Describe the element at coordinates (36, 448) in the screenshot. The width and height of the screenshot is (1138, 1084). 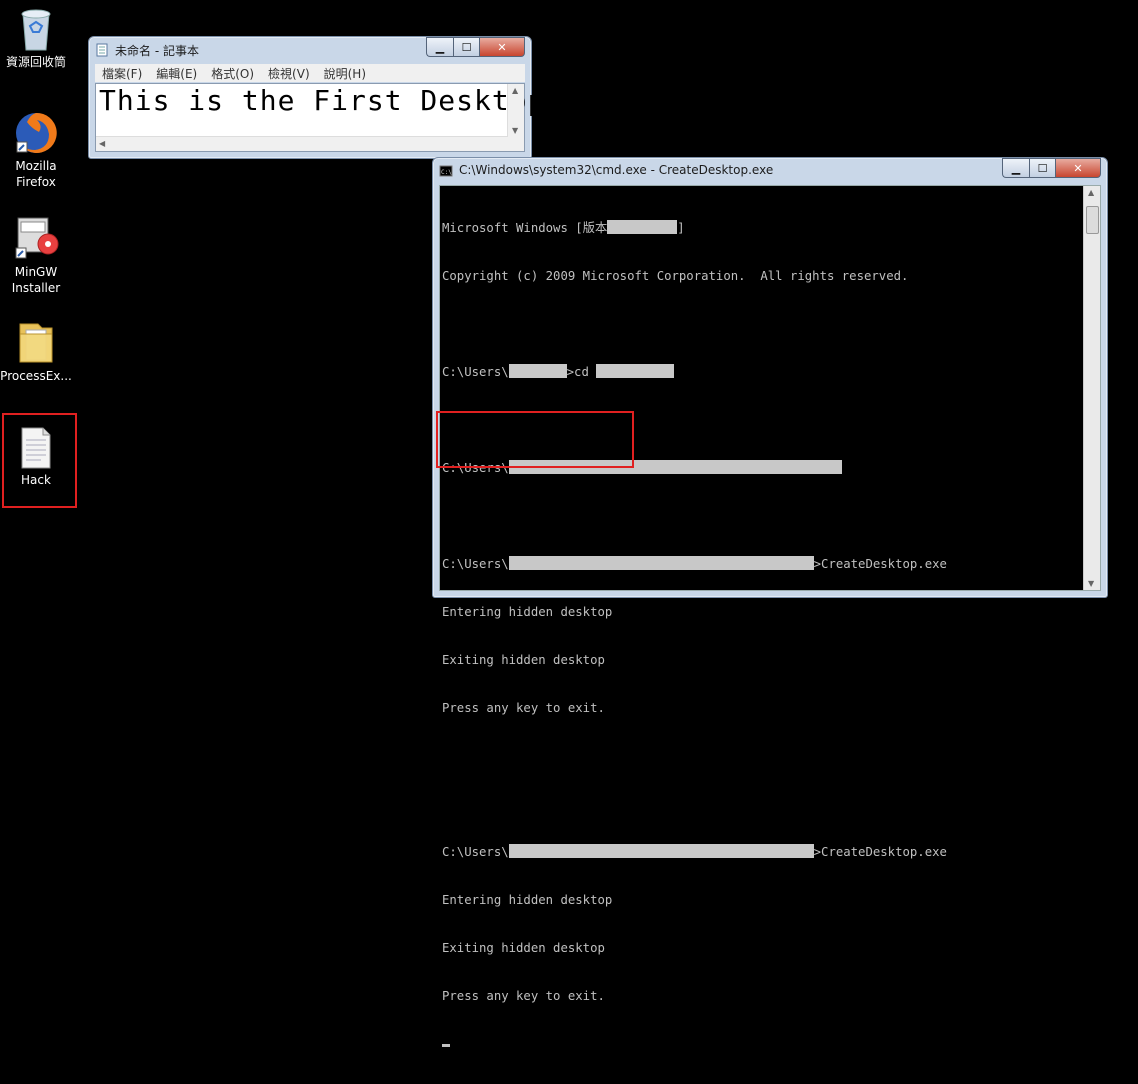
I see `text-file-icon` at that location.